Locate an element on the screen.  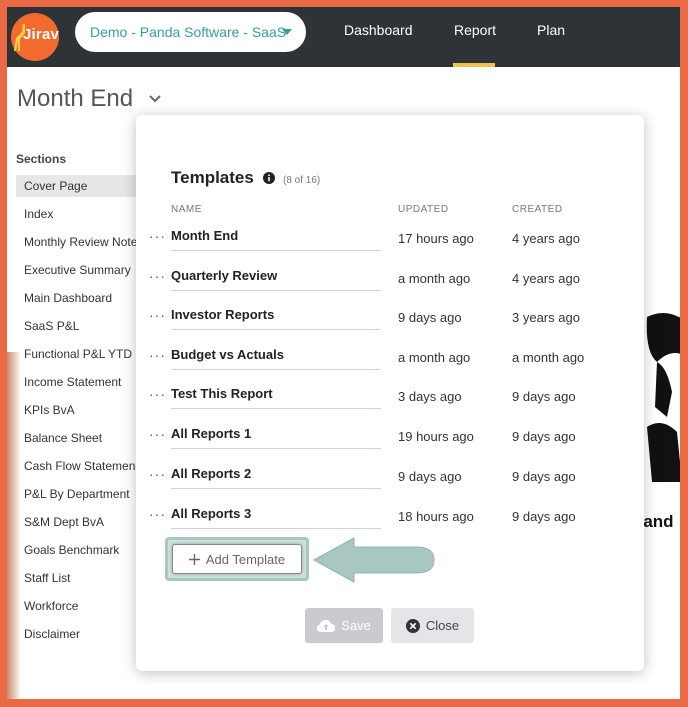
jirav-logo: Jirav is located at coordinates (35, 37).